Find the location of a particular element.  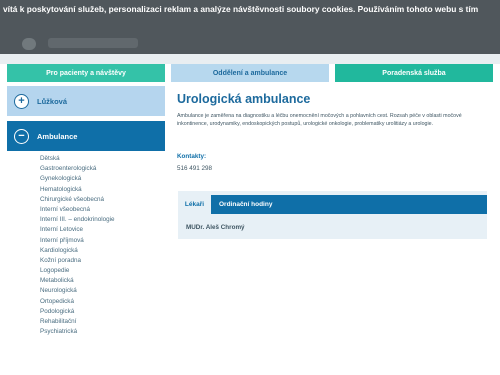

tab-ordinacni-hodiny: Ordinační hodiny is located at coordinates (349, 204).